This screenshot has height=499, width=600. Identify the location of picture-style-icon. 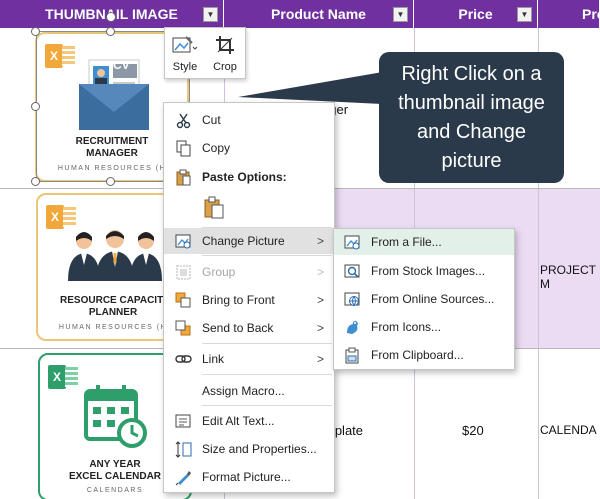
(185, 44).